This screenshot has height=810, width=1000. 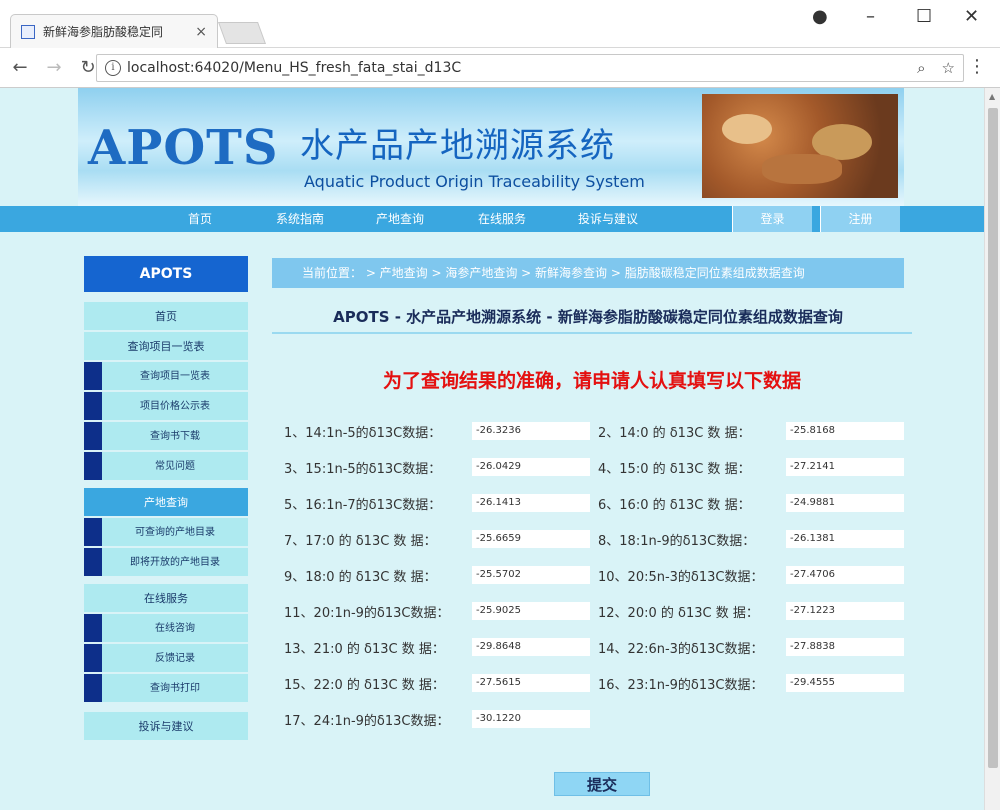 I want to click on field-row: 13、21:0 的 δ13C 数 据： -29.8648, so click(x=437, y=647).